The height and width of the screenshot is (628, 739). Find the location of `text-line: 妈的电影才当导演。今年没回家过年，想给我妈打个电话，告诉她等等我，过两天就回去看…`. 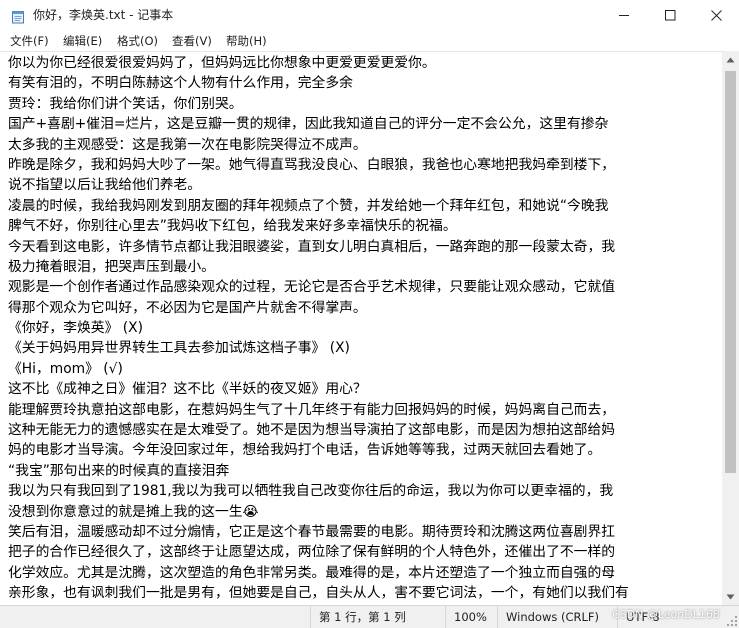

text-line: 妈的电影才当导演。今年没回家过年，想给我妈打个电话，告诉她等等我，过两天就回去看… is located at coordinates (363, 450).